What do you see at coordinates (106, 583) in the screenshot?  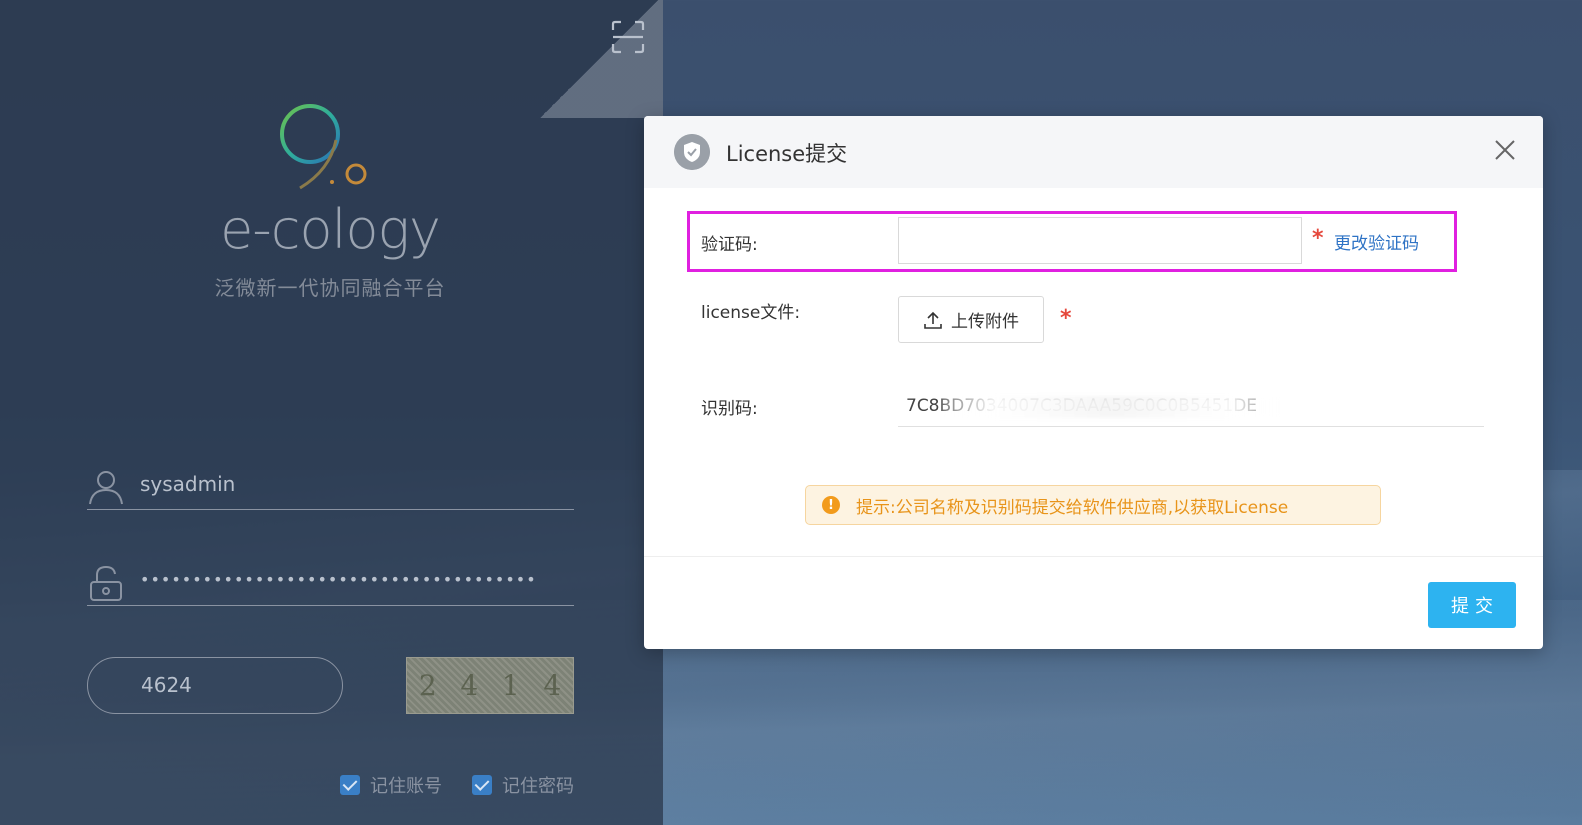 I see `unlock-icon` at bounding box center [106, 583].